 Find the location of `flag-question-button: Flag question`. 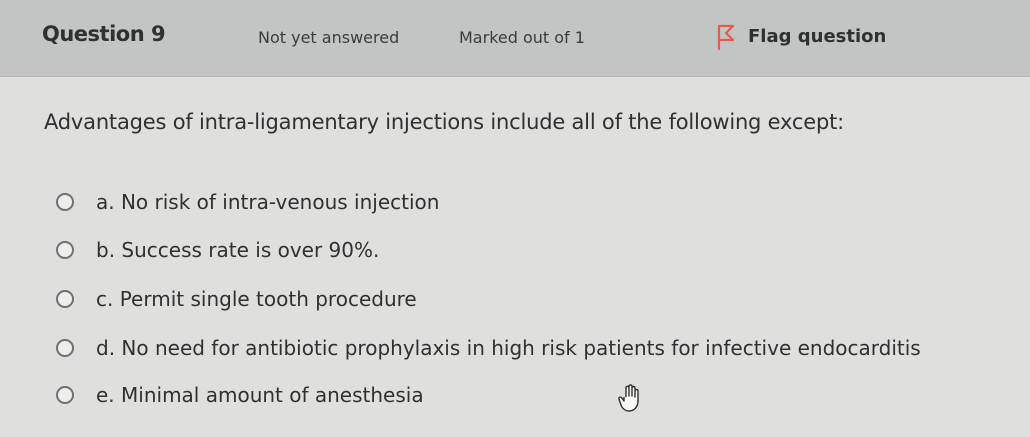

flag-question-button: Flag question is located at coordinates (801, 36).